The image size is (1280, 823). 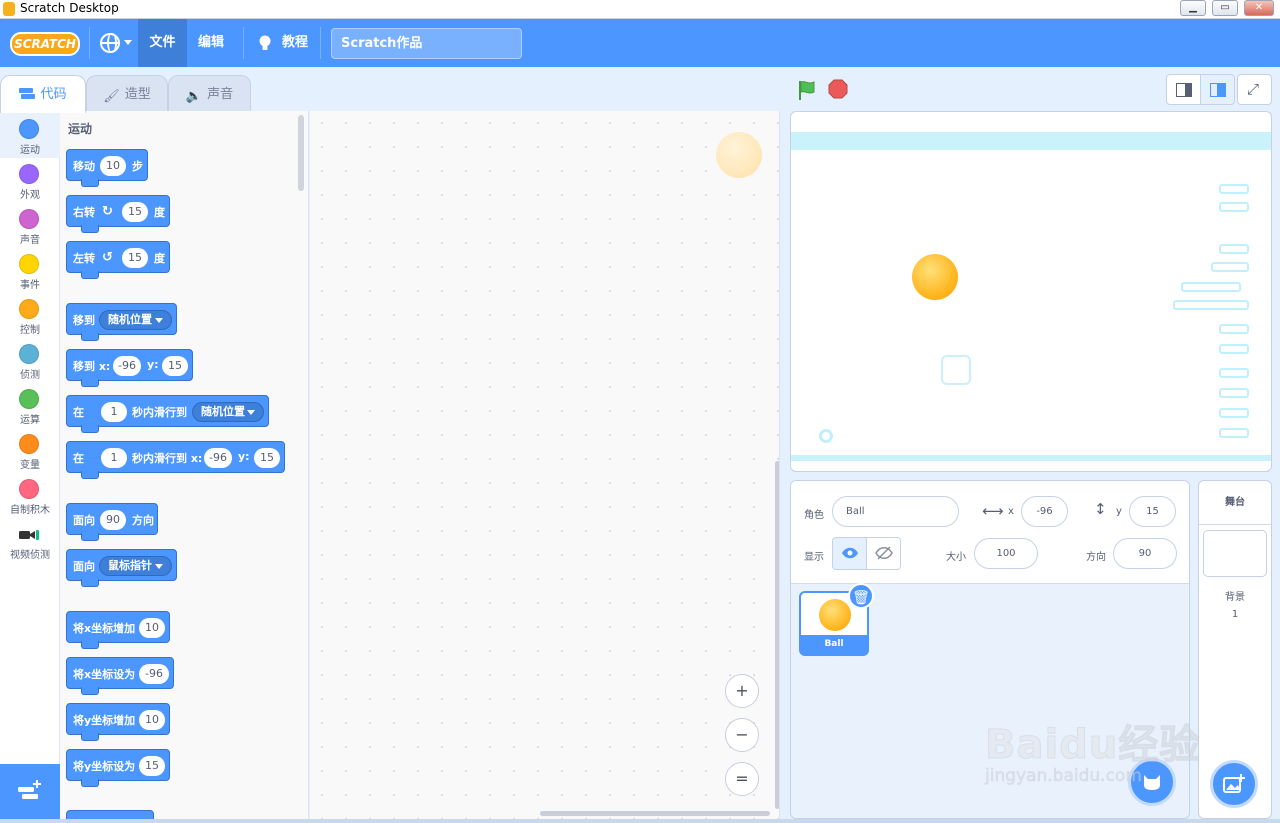 What do you see at coordinates (1152, 511) in the screenshot?
I see `y-position-input: 15` at bounding box center [1152, 511].